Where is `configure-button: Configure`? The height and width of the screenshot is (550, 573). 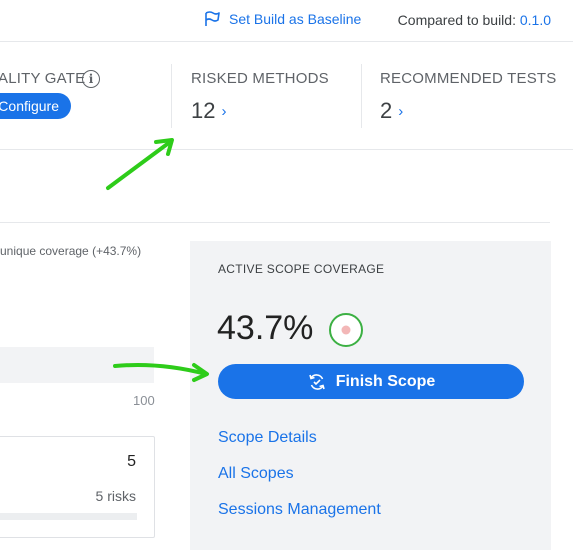 configure-button: Configure is located at coordinates (35, 106).